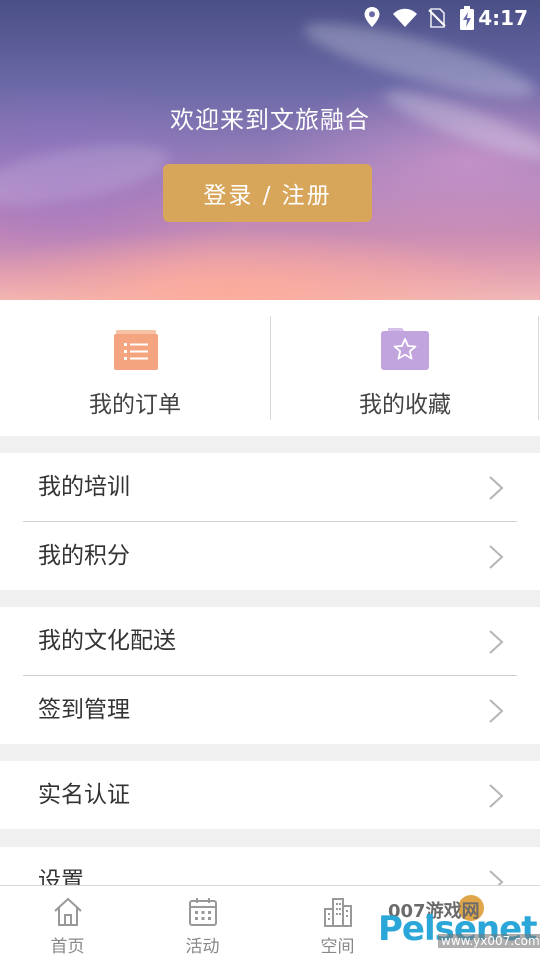  I want to click on calendar-icon, so click(202, 912).